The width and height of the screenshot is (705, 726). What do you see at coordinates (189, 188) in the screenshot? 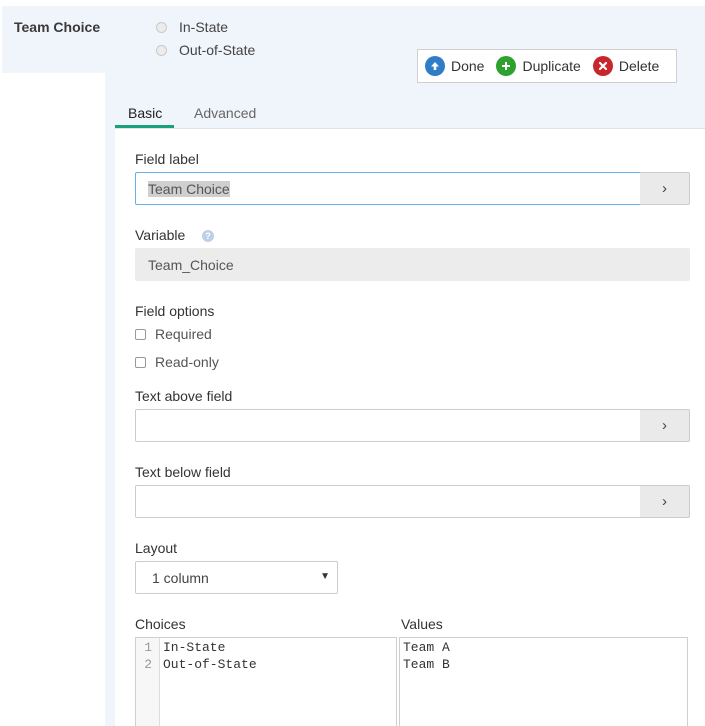
I see `field-label-value: Team Choice` at bounding box center [189, 188].